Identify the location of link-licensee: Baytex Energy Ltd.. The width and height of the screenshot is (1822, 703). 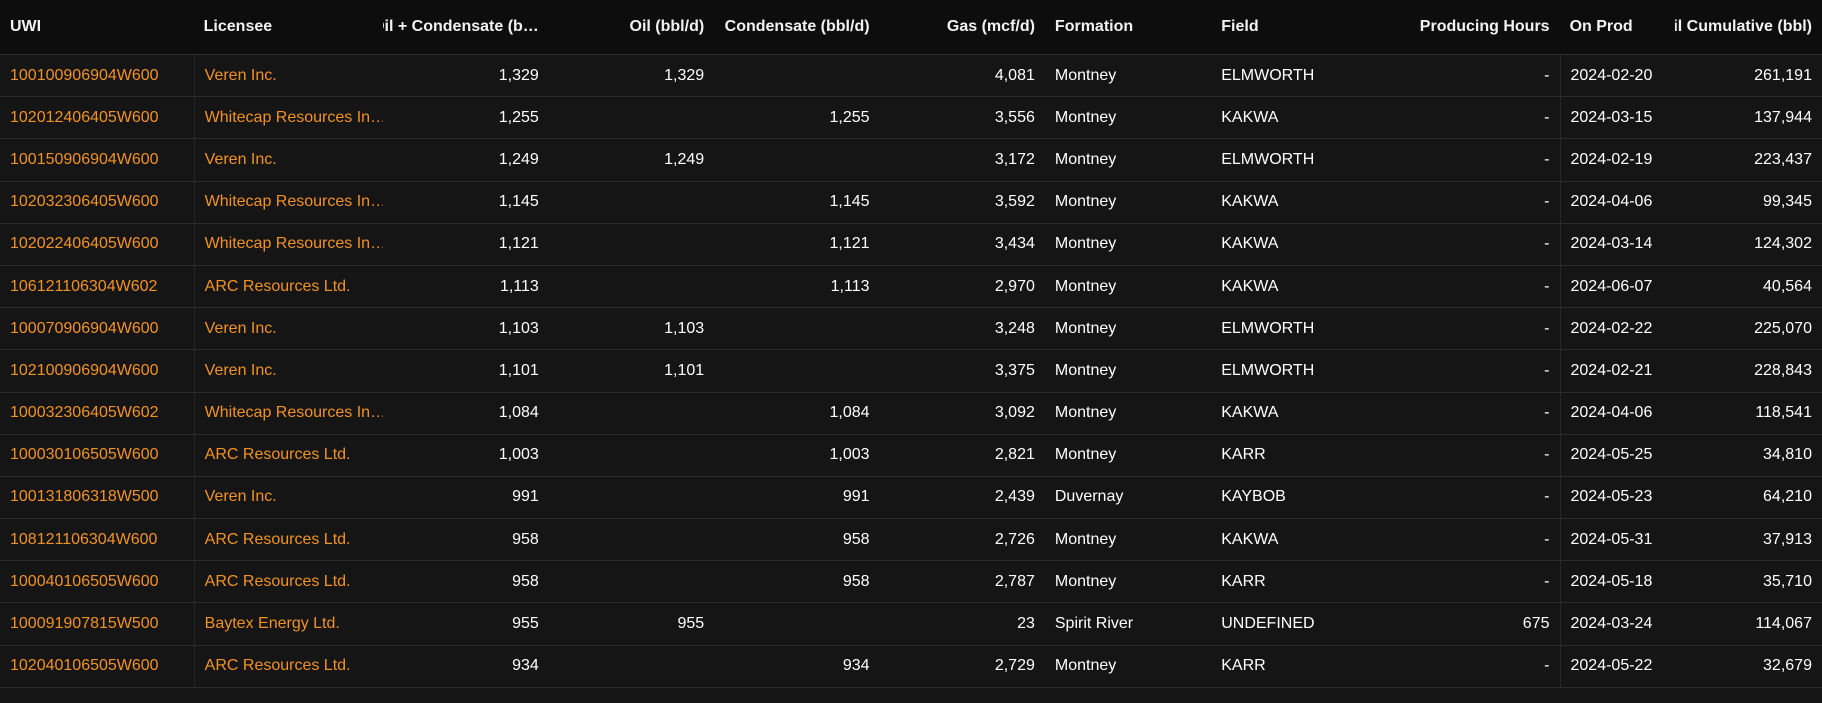
(288, 624).